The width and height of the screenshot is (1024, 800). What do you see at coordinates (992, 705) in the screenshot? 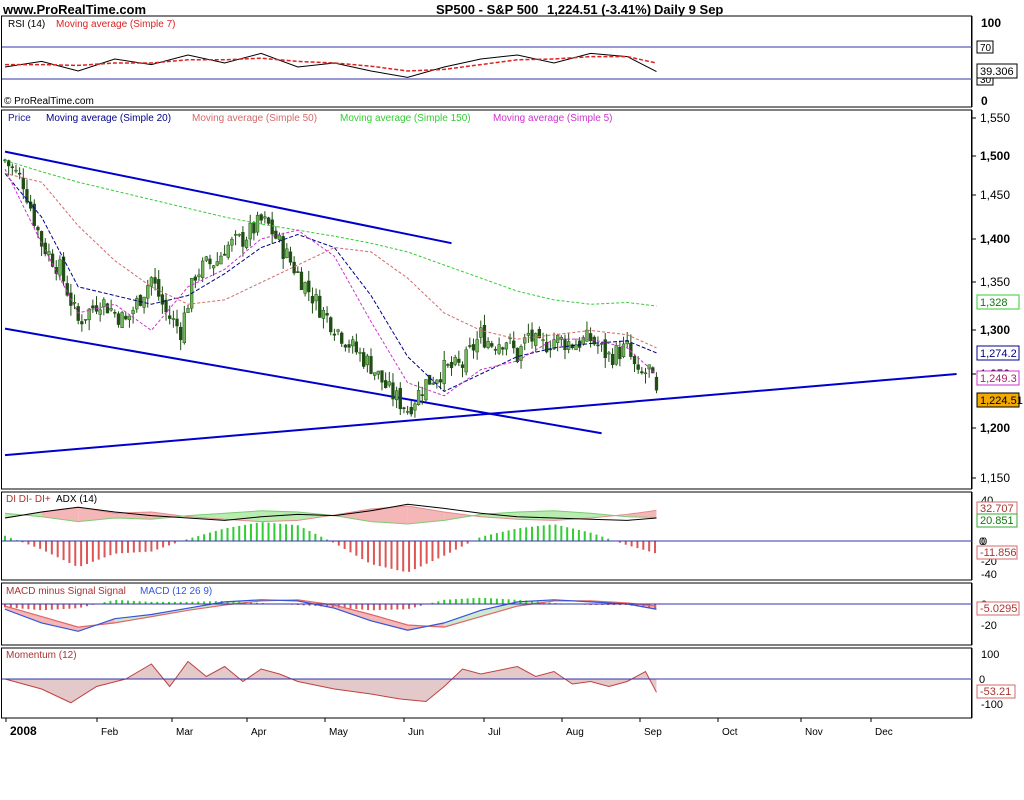
I see `momentum-tick-label: -100` at bounding box center [992, 705].